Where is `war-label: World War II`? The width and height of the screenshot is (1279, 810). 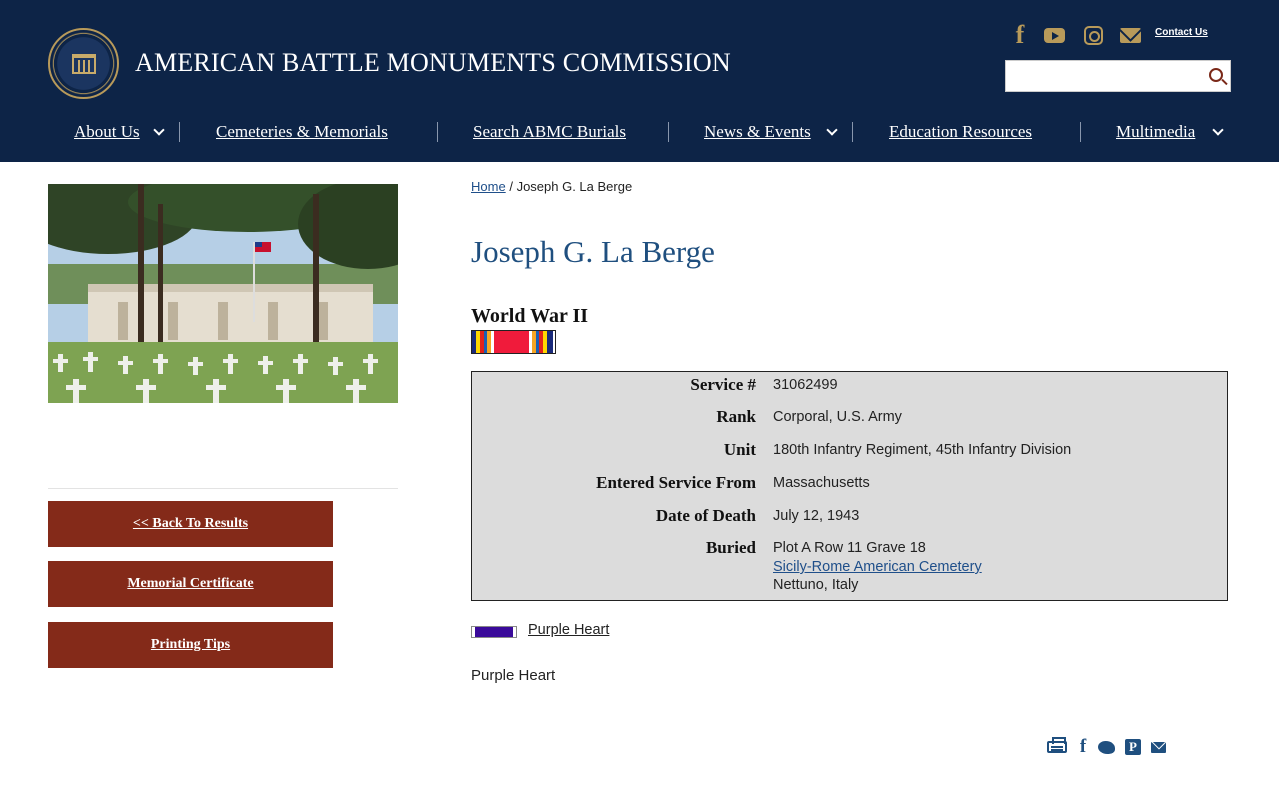
war-label: World War II is located at coordinates (530, 316).